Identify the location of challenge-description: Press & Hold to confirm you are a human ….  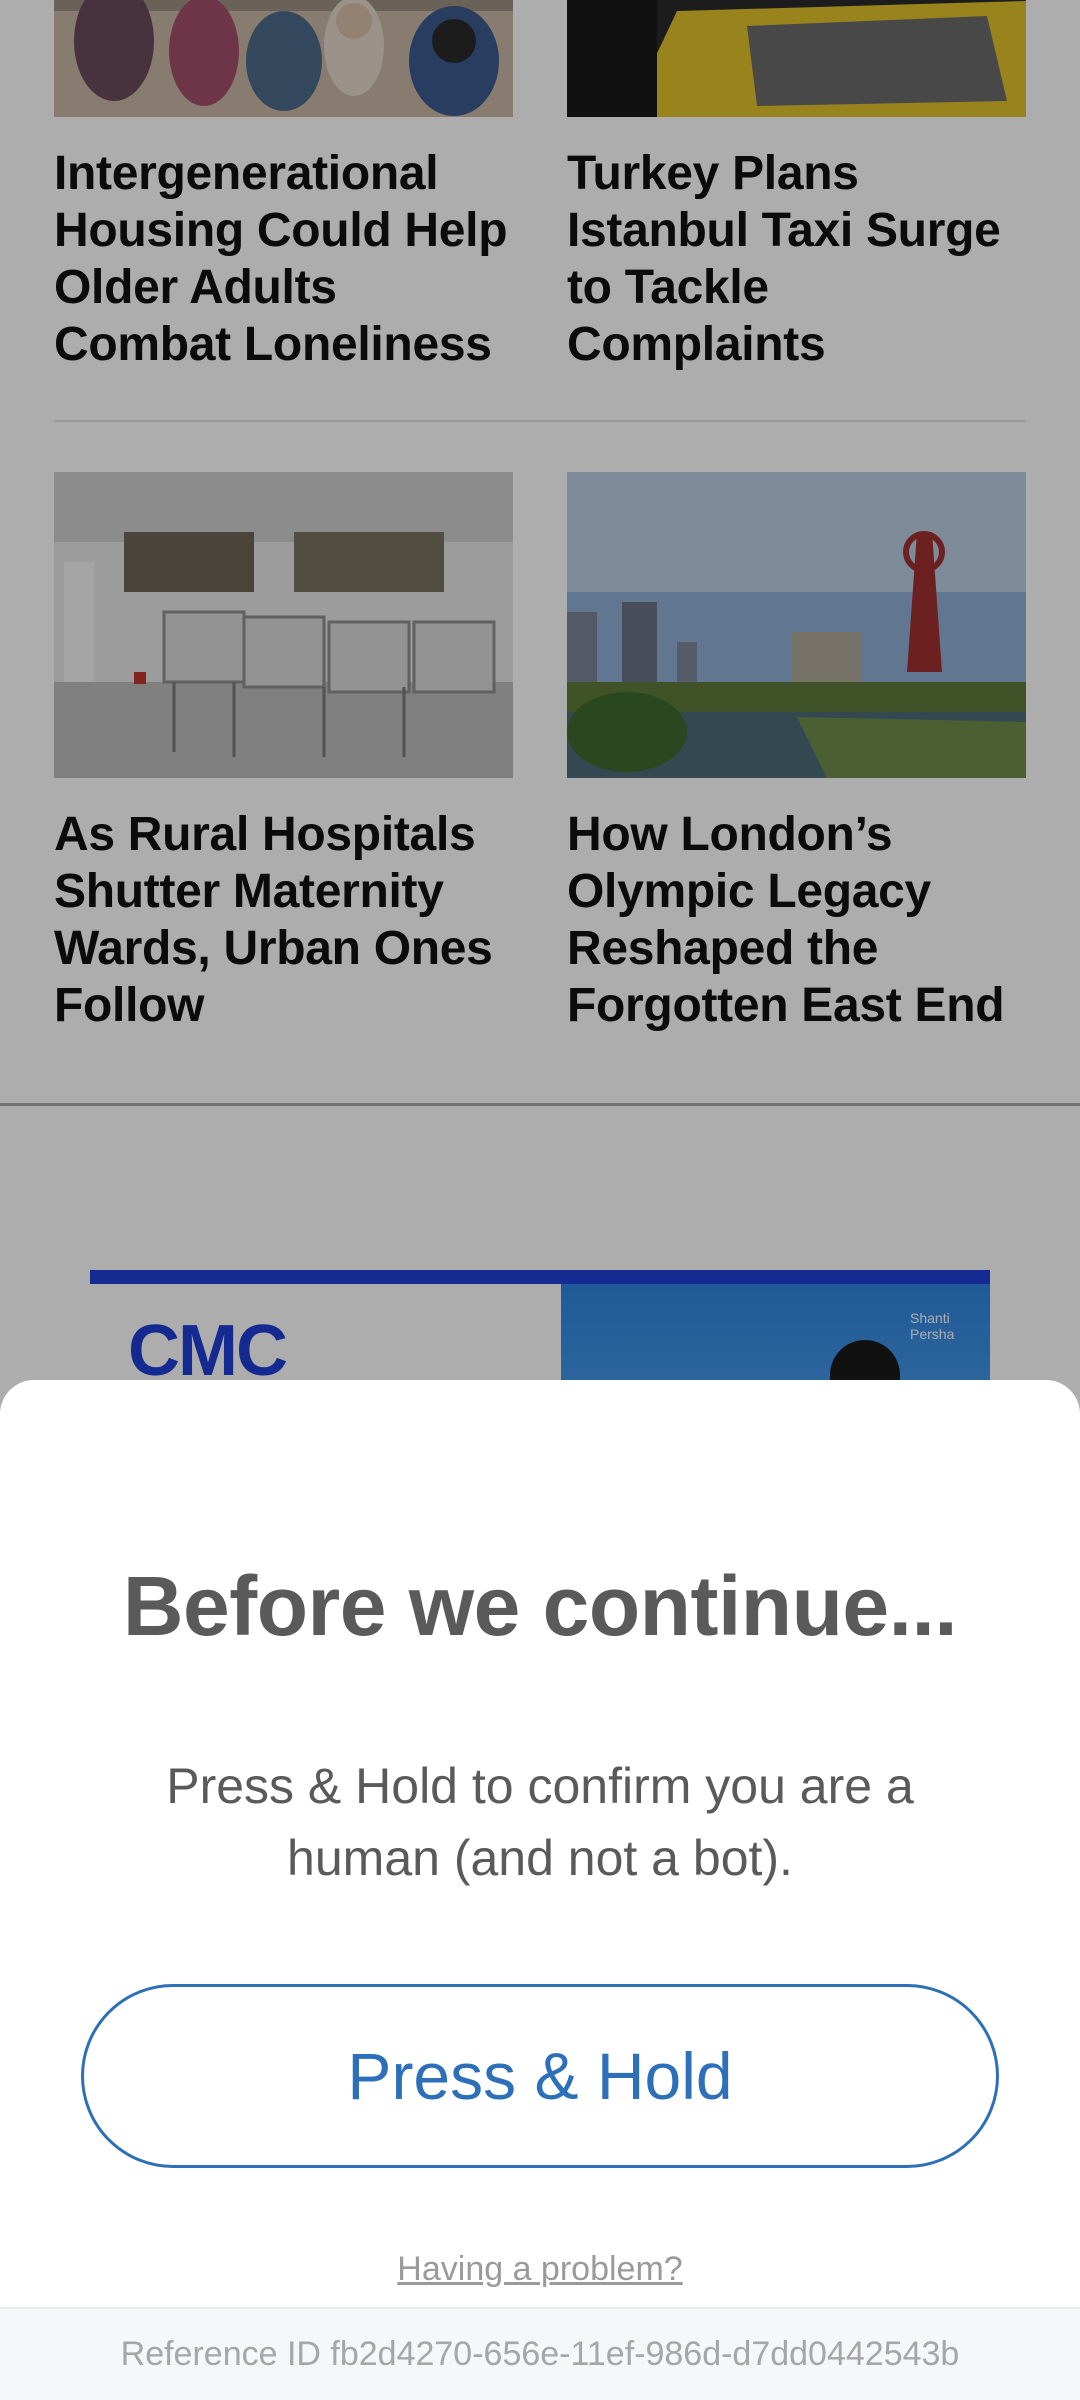
(540, 1822).